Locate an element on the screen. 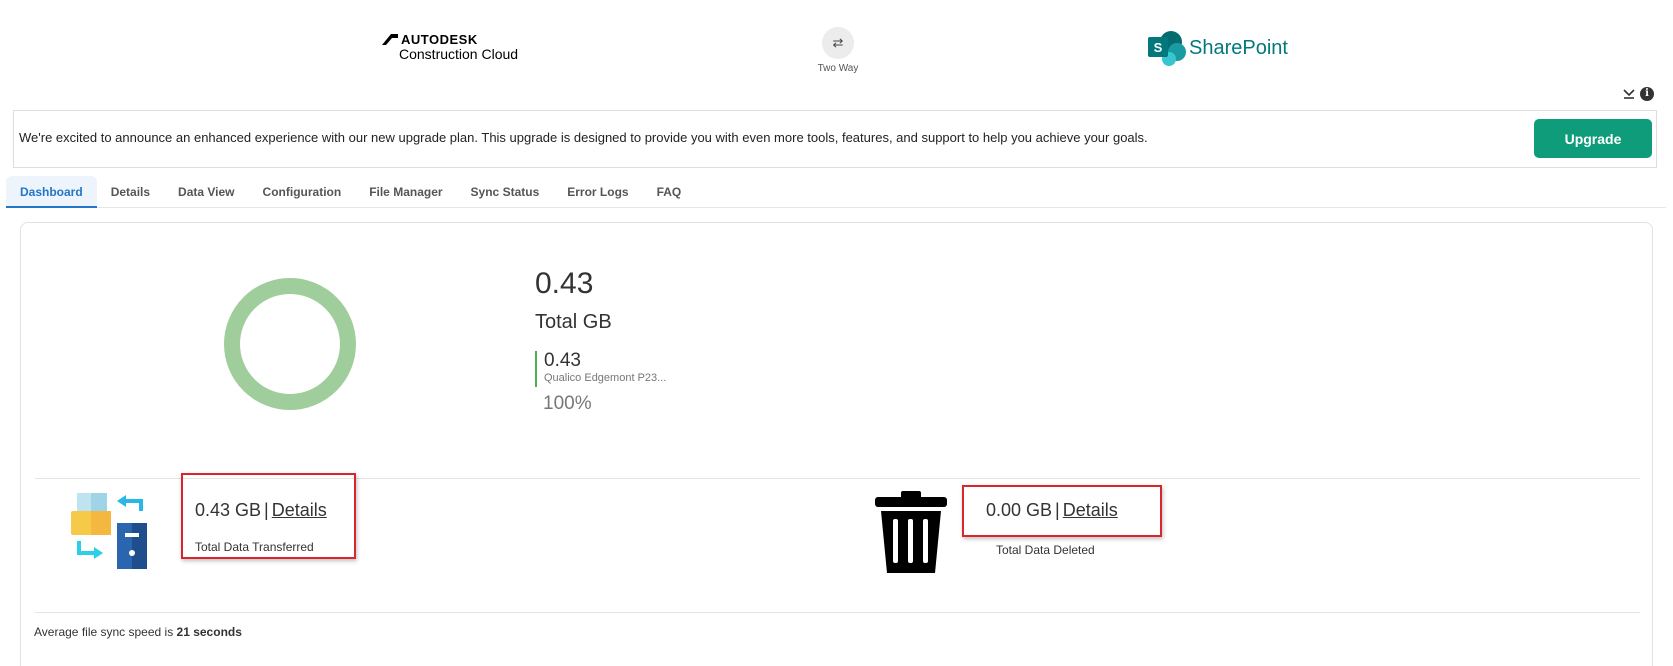  tab-faq: FAQ is located at coordinates (669, 192).